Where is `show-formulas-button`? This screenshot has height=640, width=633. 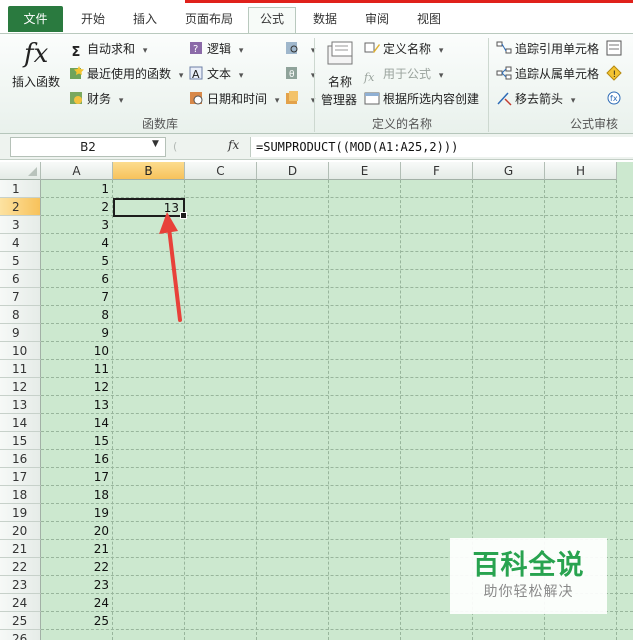
show-formulas-button is located at coordinates (615, 49).